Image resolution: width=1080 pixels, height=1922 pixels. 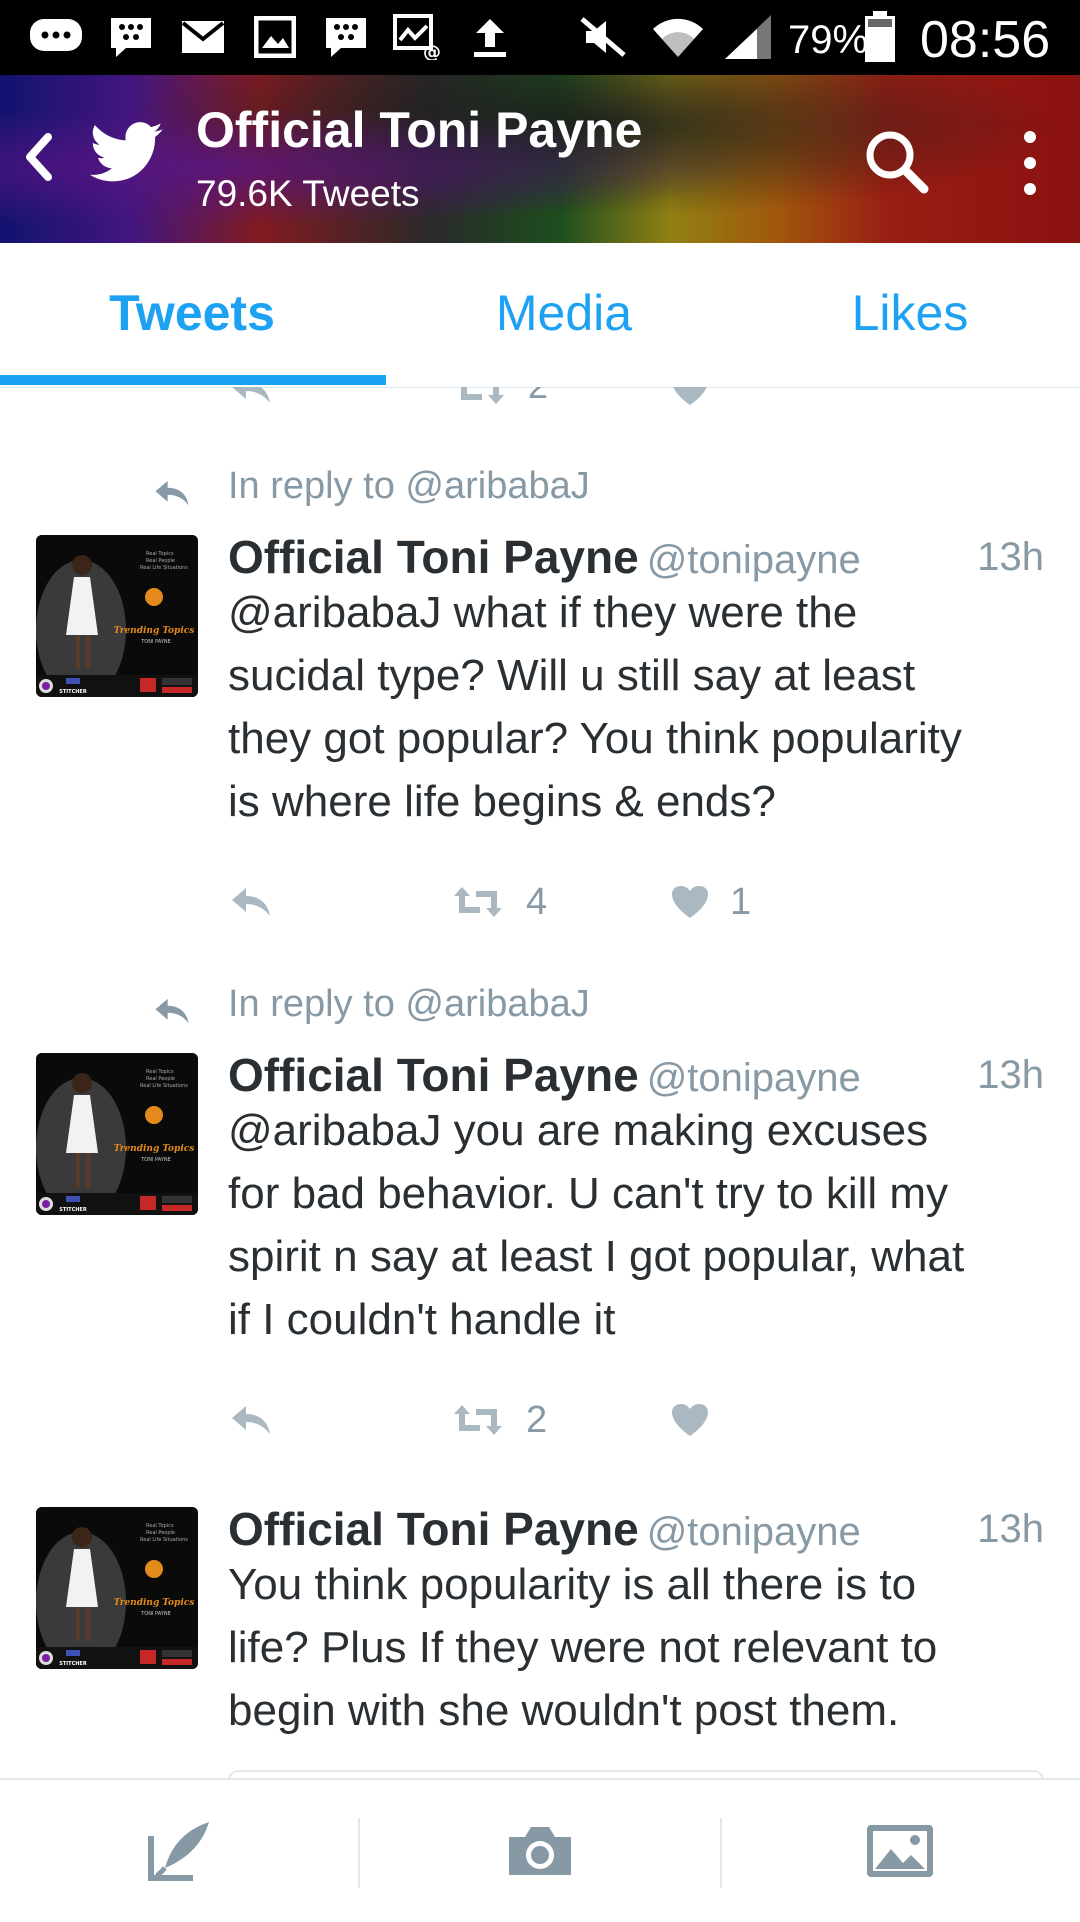 What do you see at coordinates (588, 1193) in the screenshot?
I see `tweet-text-line: for bad behavior. U can't try to kill my` at bounding box center [588, 1193].